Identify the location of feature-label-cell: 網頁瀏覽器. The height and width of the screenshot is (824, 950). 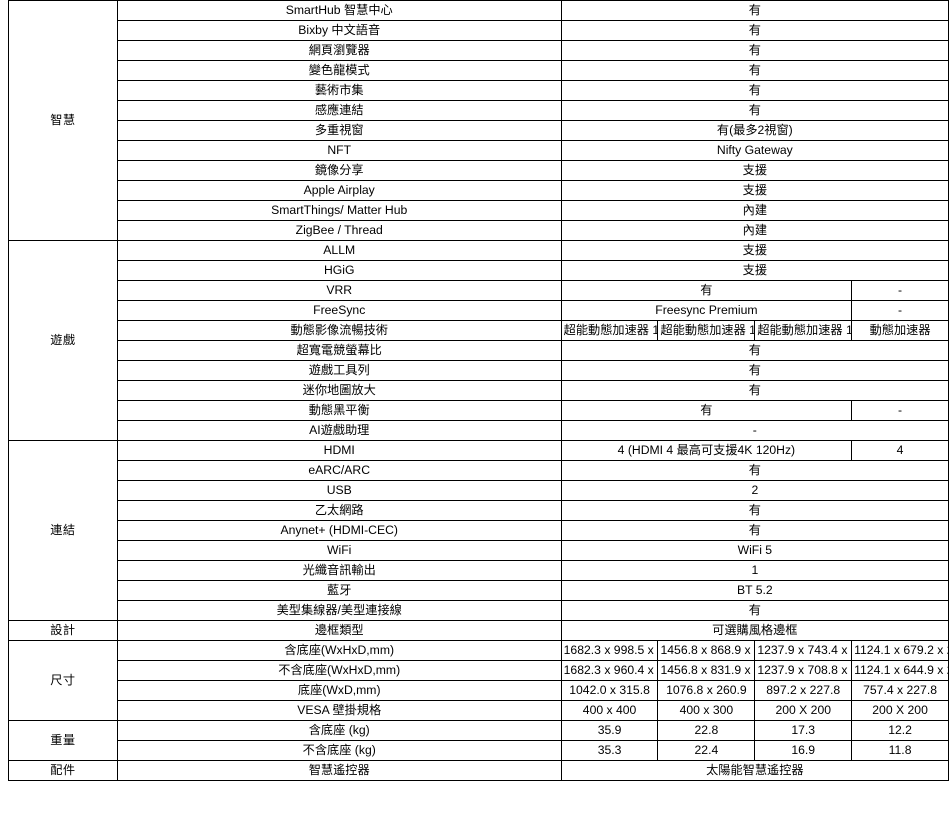
(339, 50).